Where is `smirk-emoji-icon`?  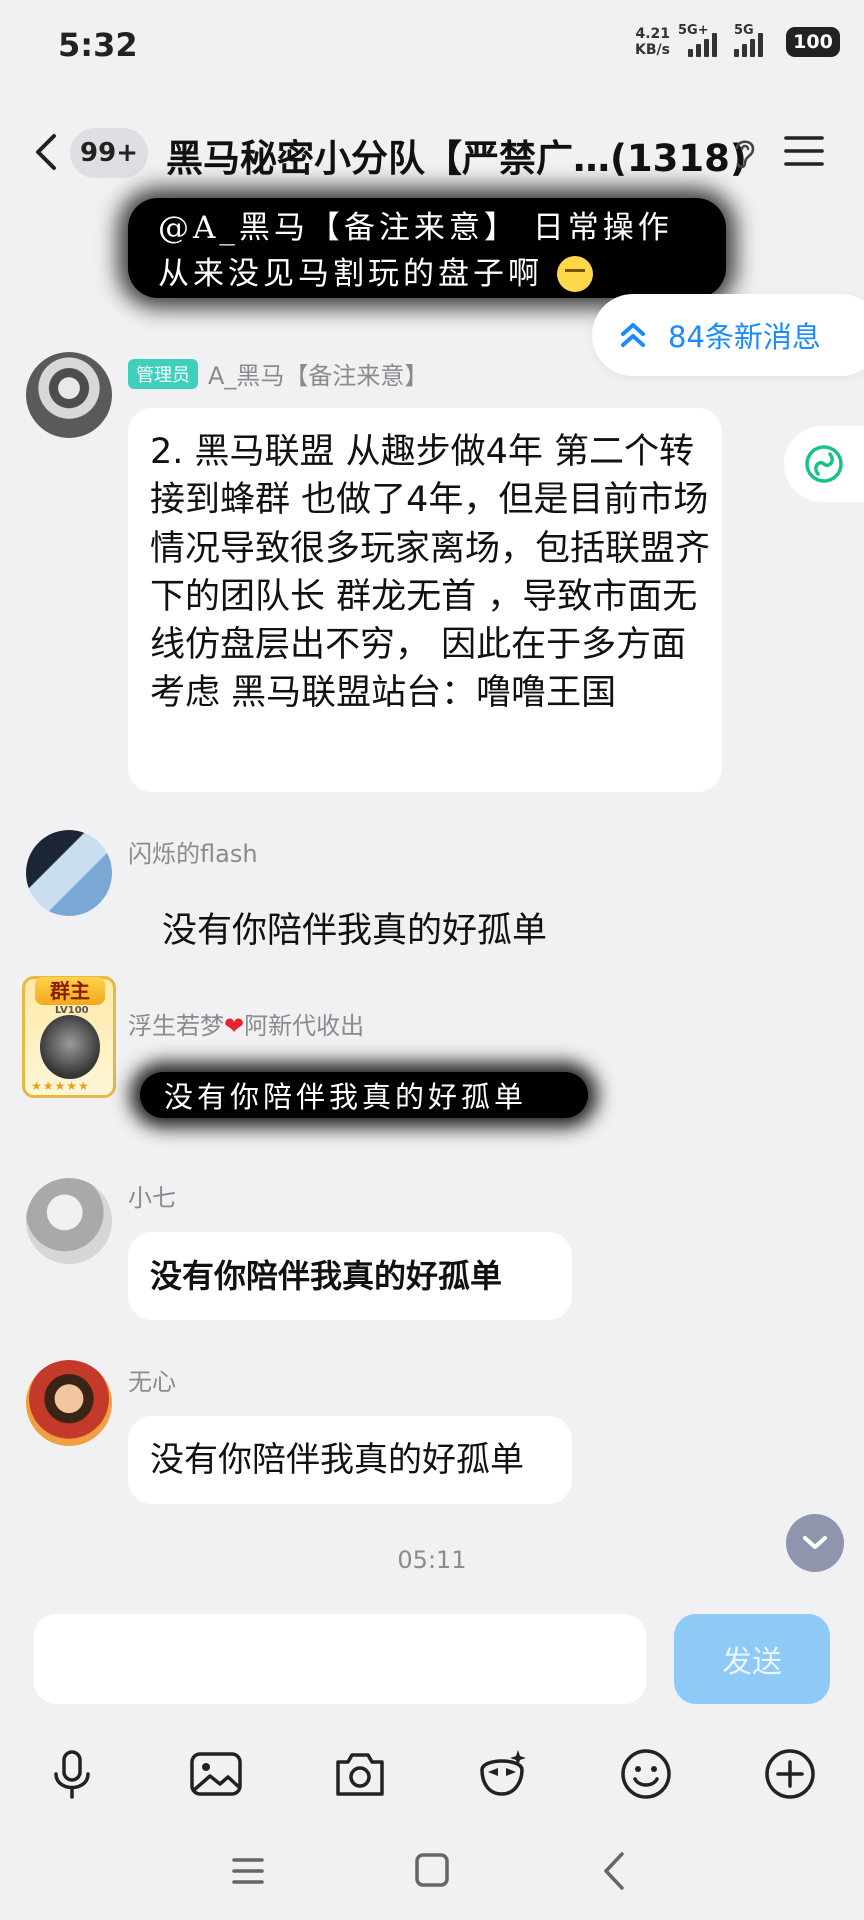
smirk-emoji-icon is located at coordinates (574, 274).